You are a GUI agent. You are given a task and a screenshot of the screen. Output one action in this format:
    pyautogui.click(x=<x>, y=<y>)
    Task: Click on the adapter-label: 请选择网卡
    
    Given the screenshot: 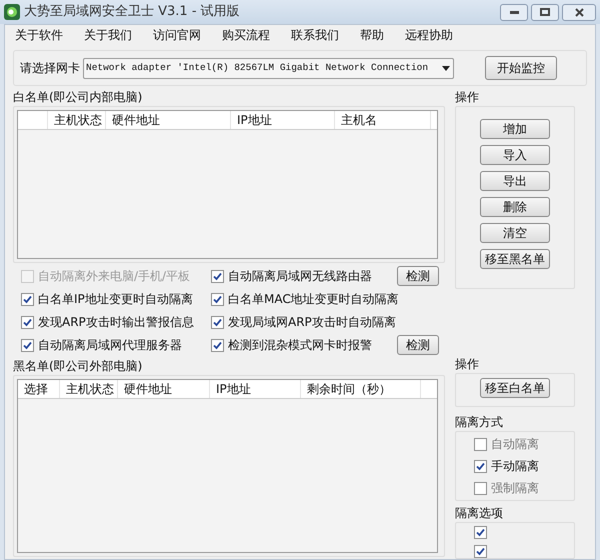 What is the action you would take?
    pyautogui.click(x=50, y=68)
    